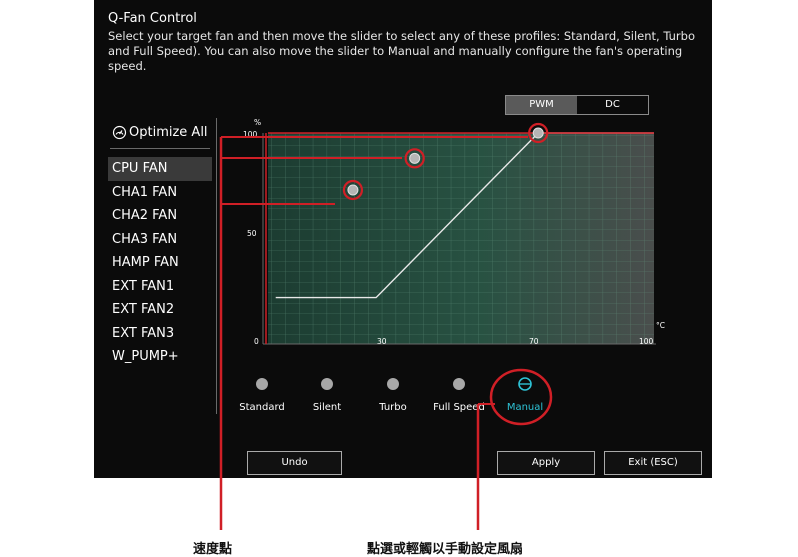  Describe the element at coordinates (213, 549) in the screenshot. I see `speed-point-caption: 速度點` at that location.